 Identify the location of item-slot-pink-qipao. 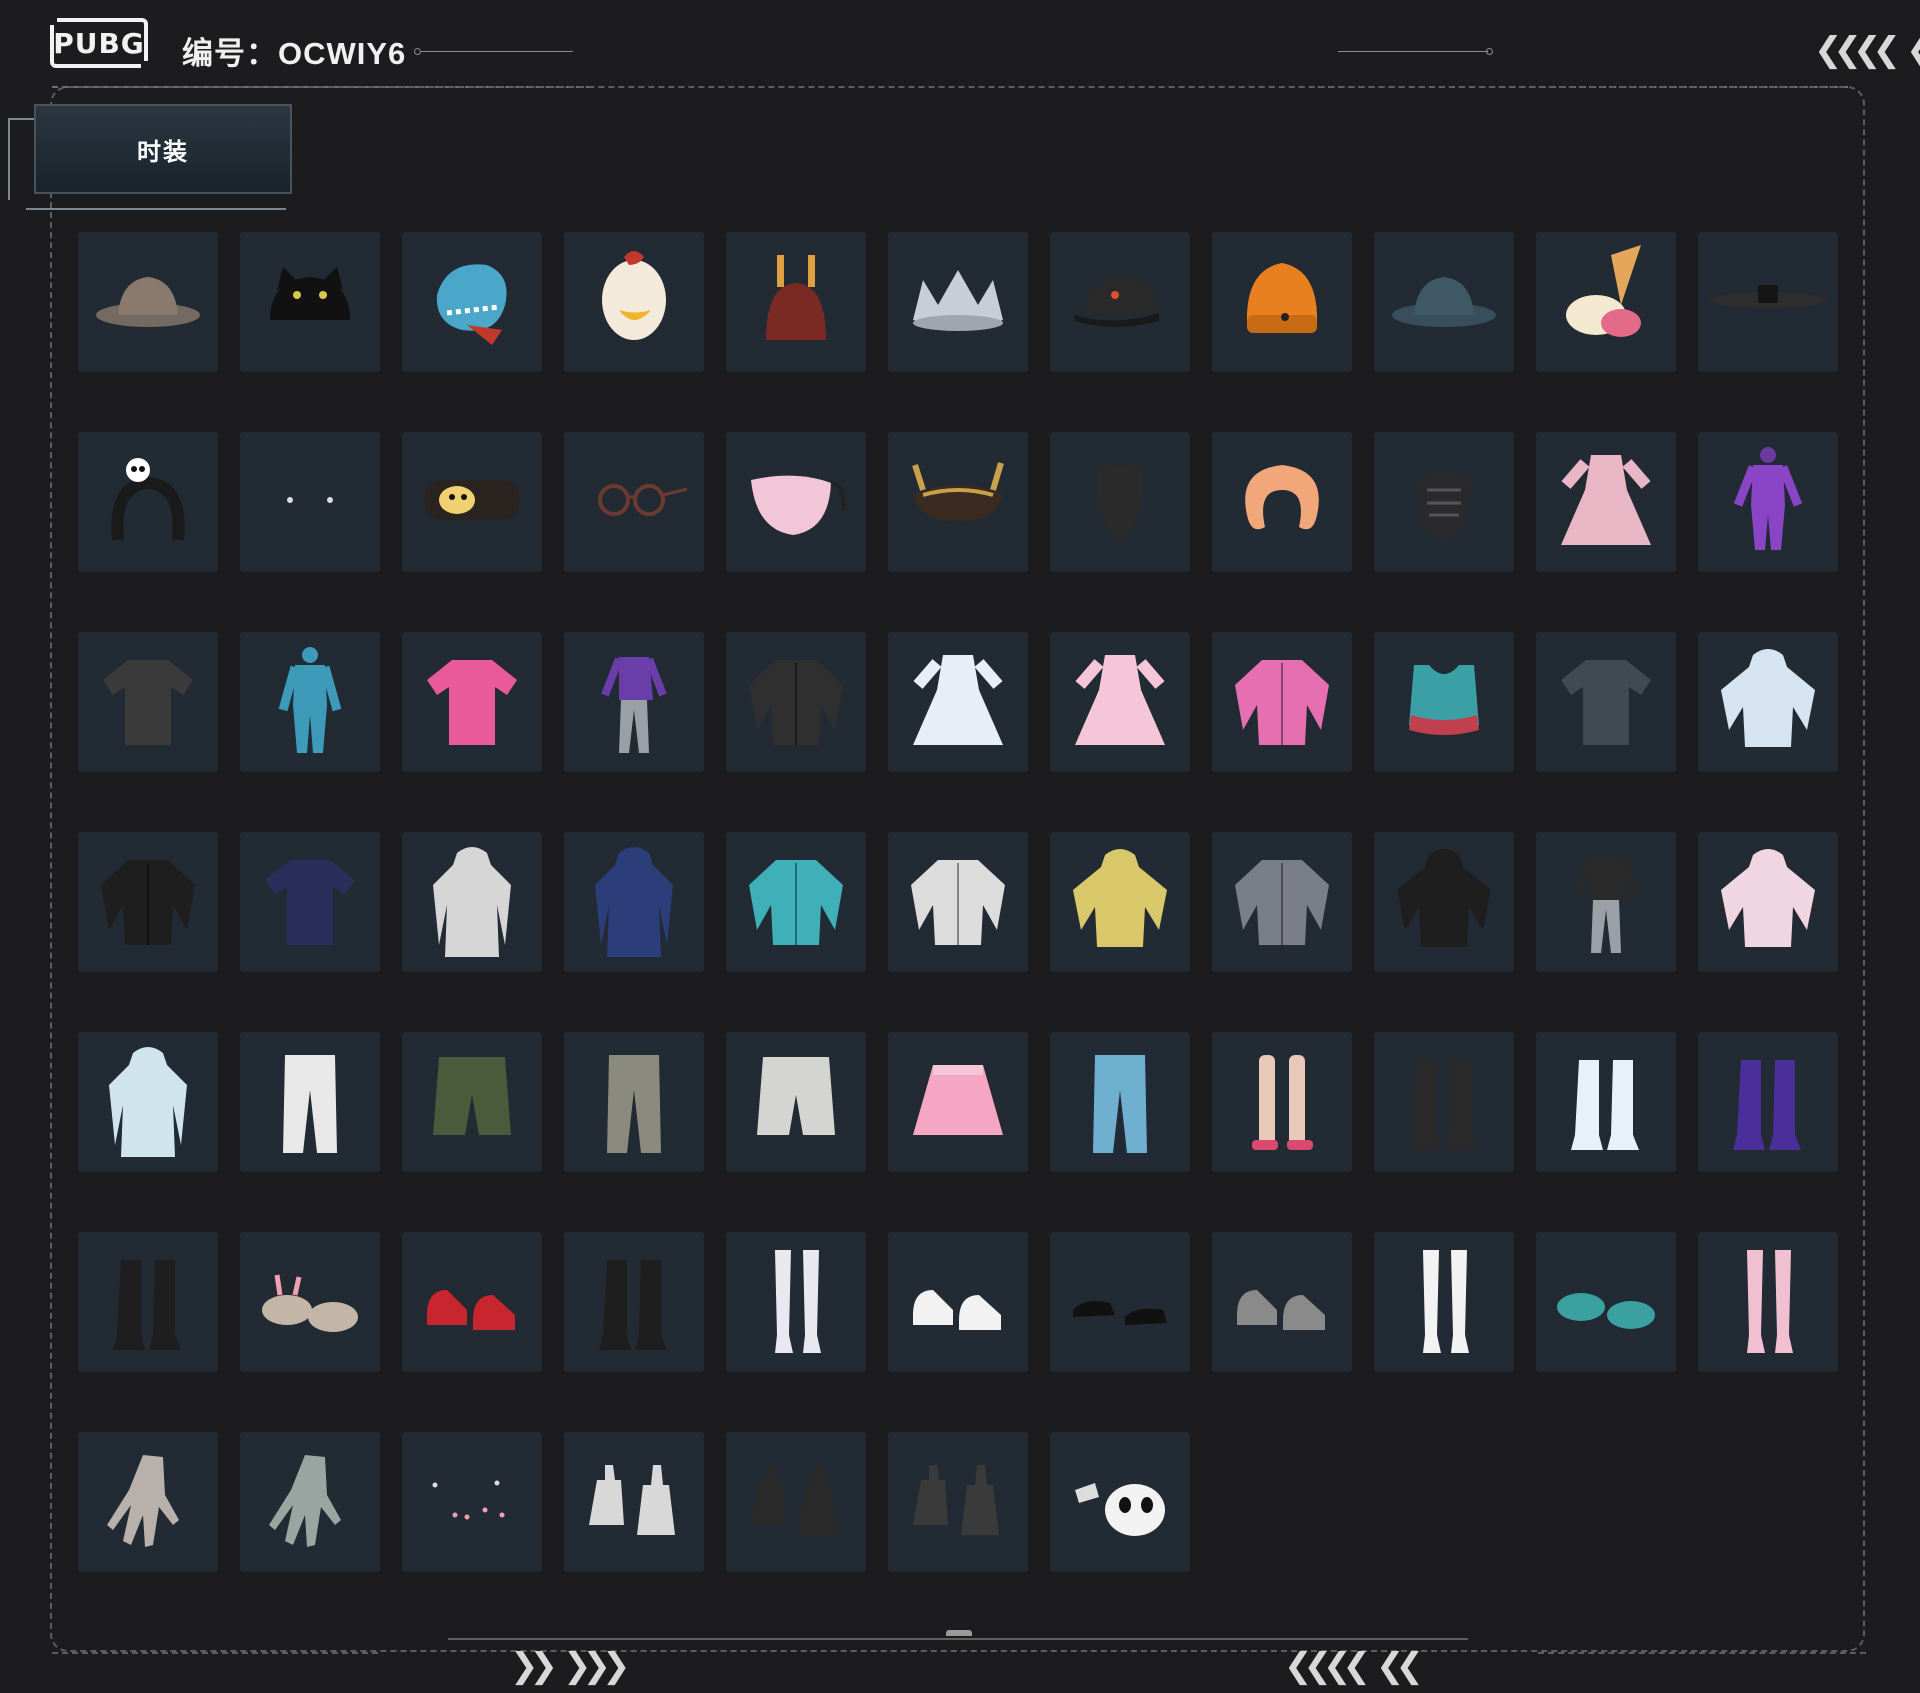
(1120, 702).